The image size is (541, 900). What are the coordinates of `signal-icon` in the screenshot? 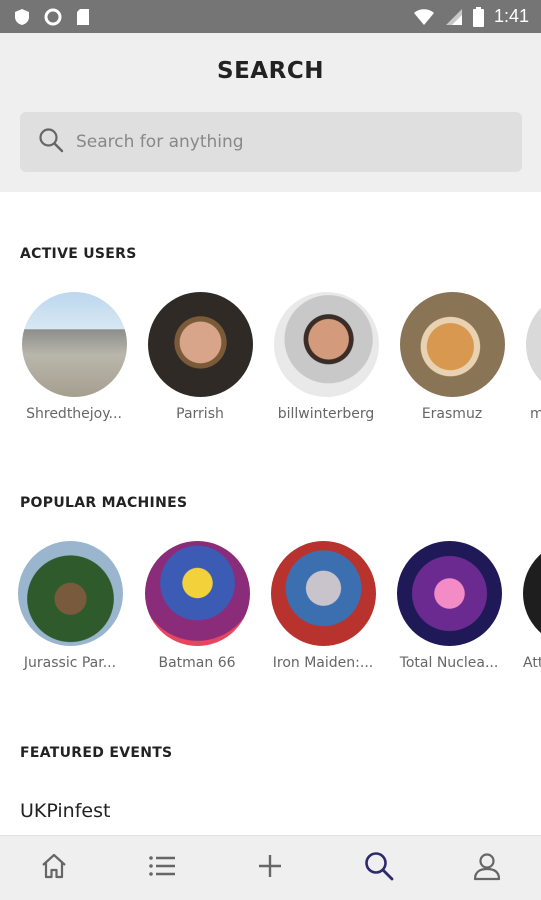 It's located at (454, 17).